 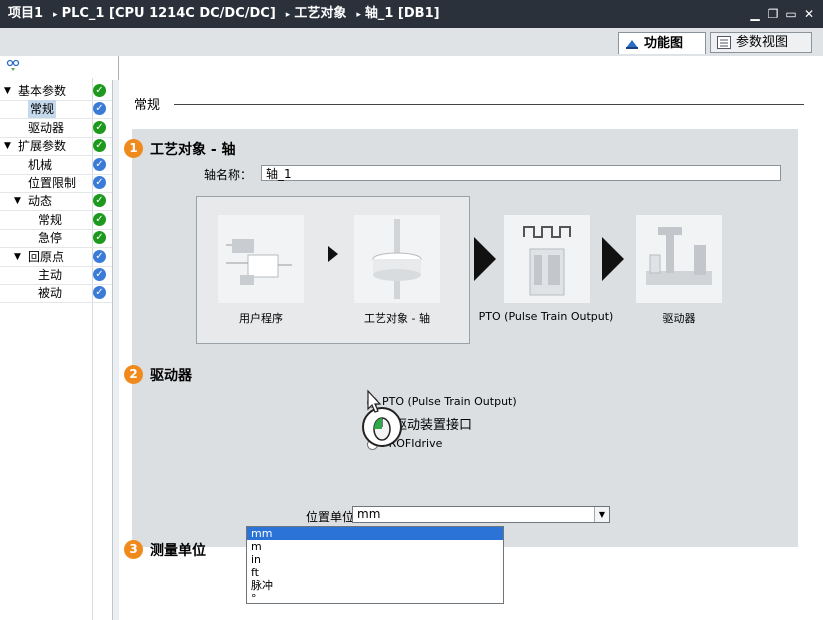 What do you see at coordinates (40, 164) in the screenshot?
I see `tree-item-label: 机械` at bounding box center [40, 164].